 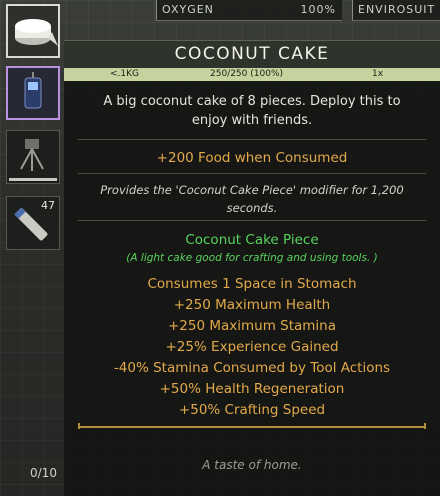 I want to click on consume-effect: +200 Food when Consumed, so click(x=252, y=158).